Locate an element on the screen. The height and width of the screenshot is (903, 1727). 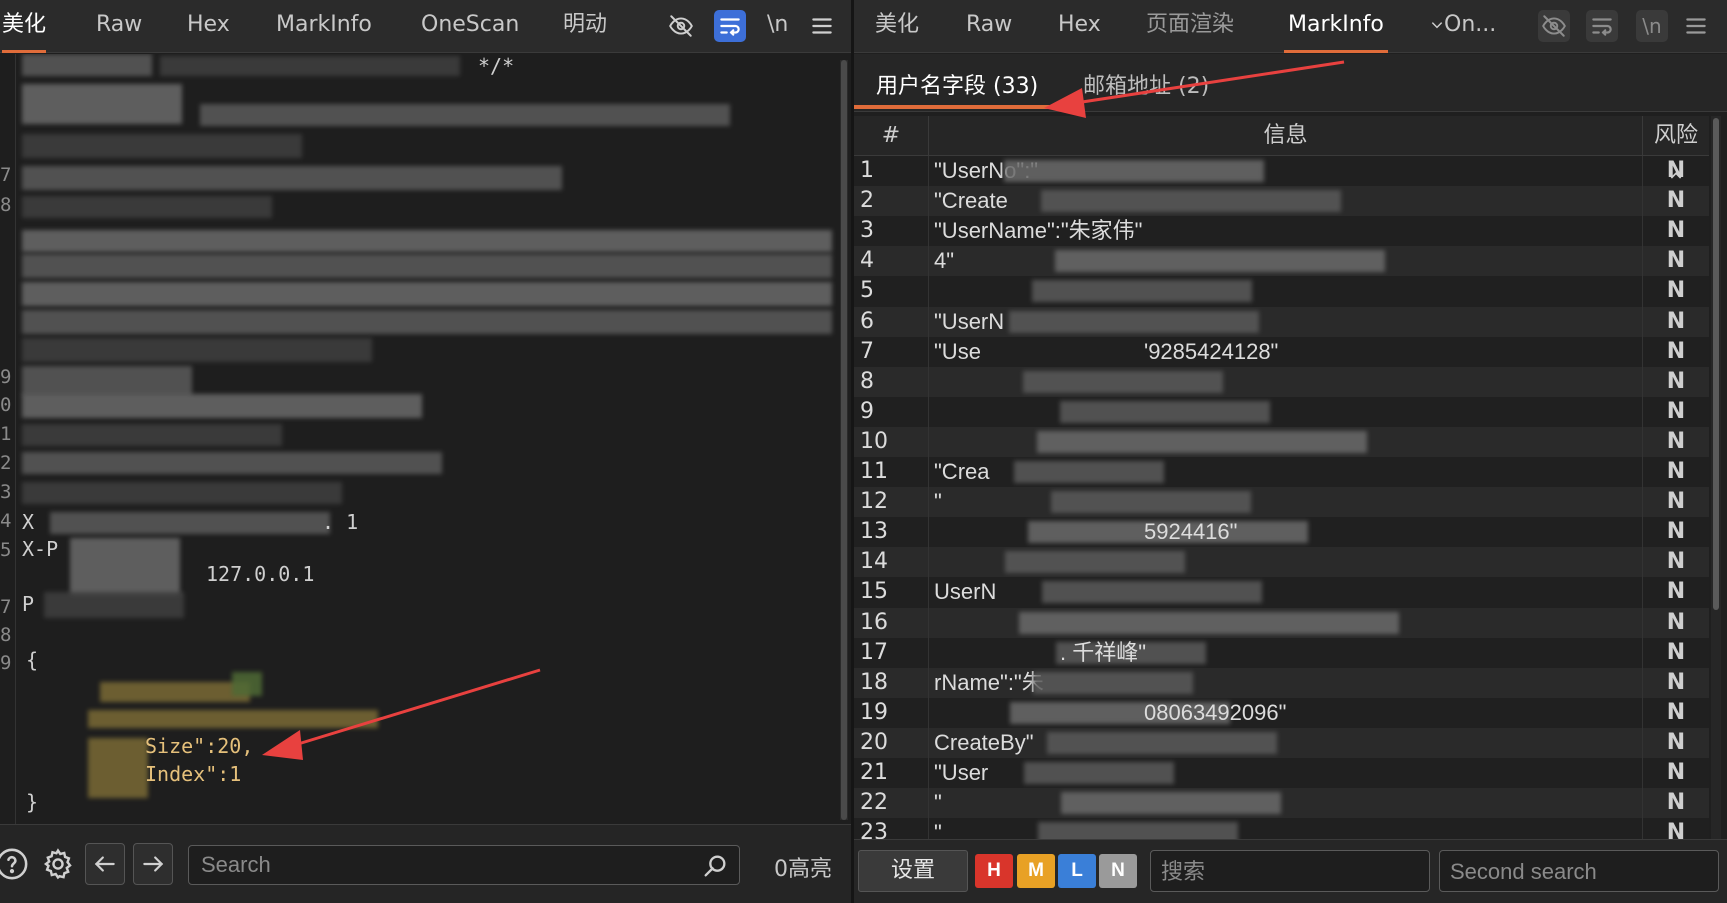
ip-address: 127.0.0.1 is located at coordinates (260, 574).